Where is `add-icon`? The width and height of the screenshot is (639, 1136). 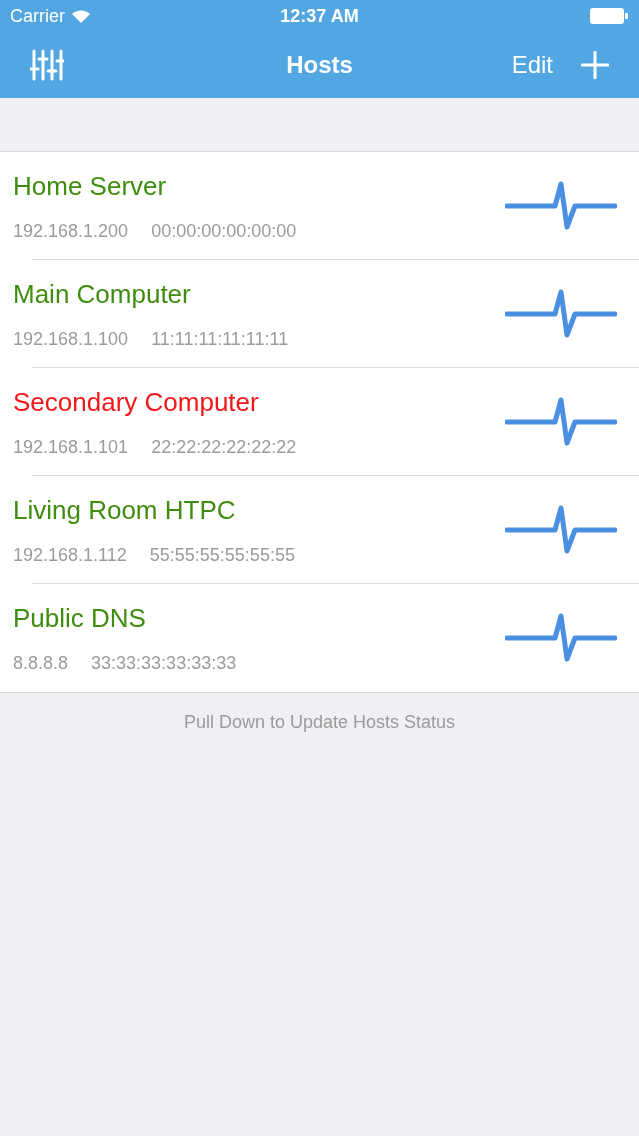
add-icon is located at coordinates (595, 65).